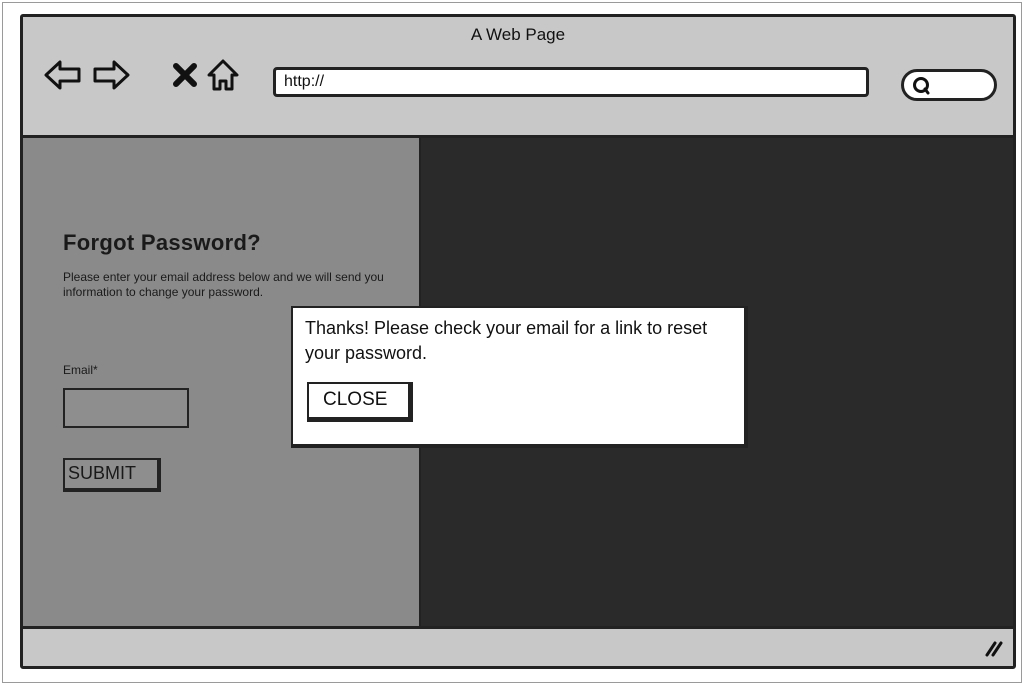 The width and height of the screenshot is (1028, 689). Describe the element at coordinates (63, 75) in the screenshot. I see `back-arrow-icon` at that location.